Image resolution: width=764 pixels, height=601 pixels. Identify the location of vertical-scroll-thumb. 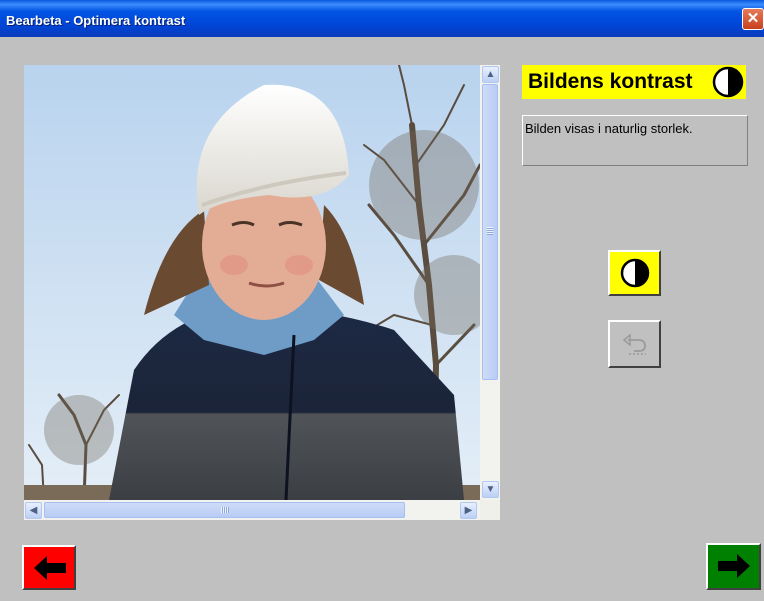
(490, 232).